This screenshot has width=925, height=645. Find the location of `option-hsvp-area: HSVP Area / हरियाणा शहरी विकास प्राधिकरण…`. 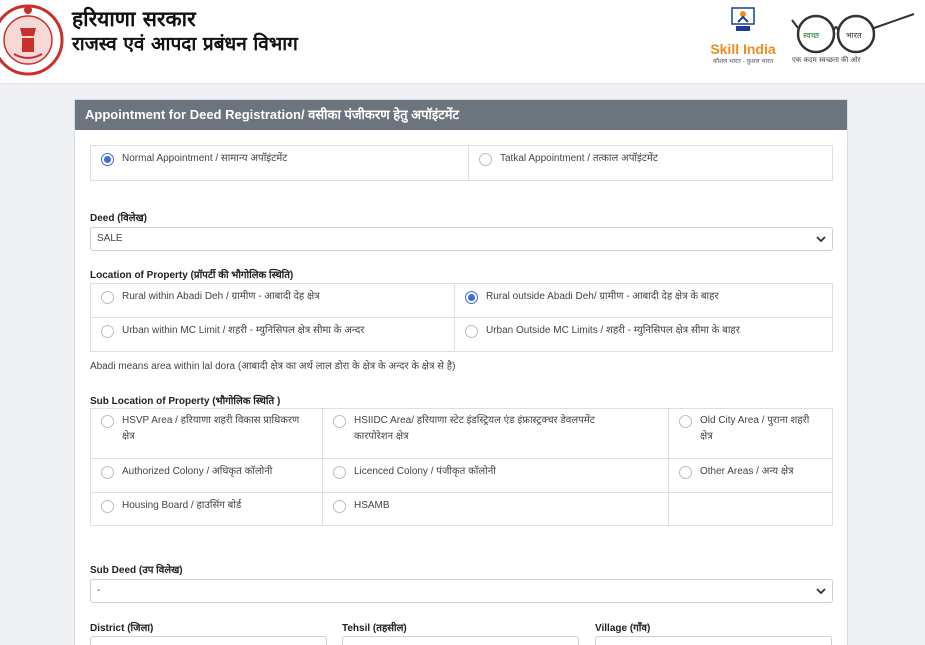

option-hsvp-area: HSVP Area / हरियाणा शहरी विकास प्राधिकरण… is located at coordinates (207, 434).